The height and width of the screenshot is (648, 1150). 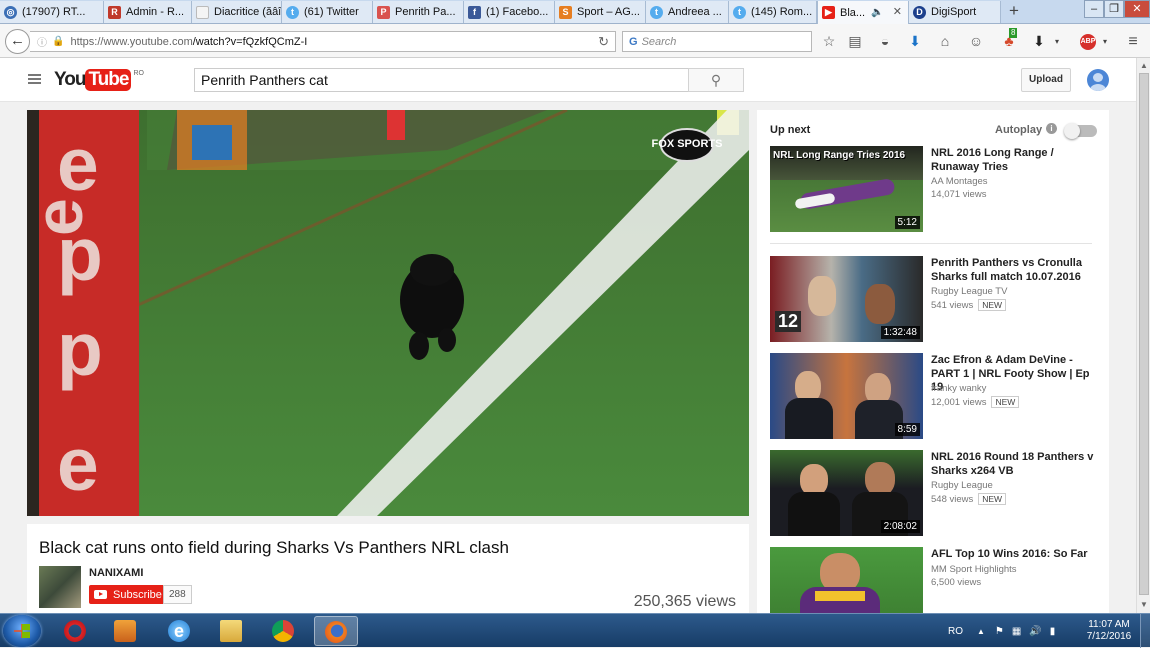 I want to click on chat-icon: ☺, so click(x=976, y=42).